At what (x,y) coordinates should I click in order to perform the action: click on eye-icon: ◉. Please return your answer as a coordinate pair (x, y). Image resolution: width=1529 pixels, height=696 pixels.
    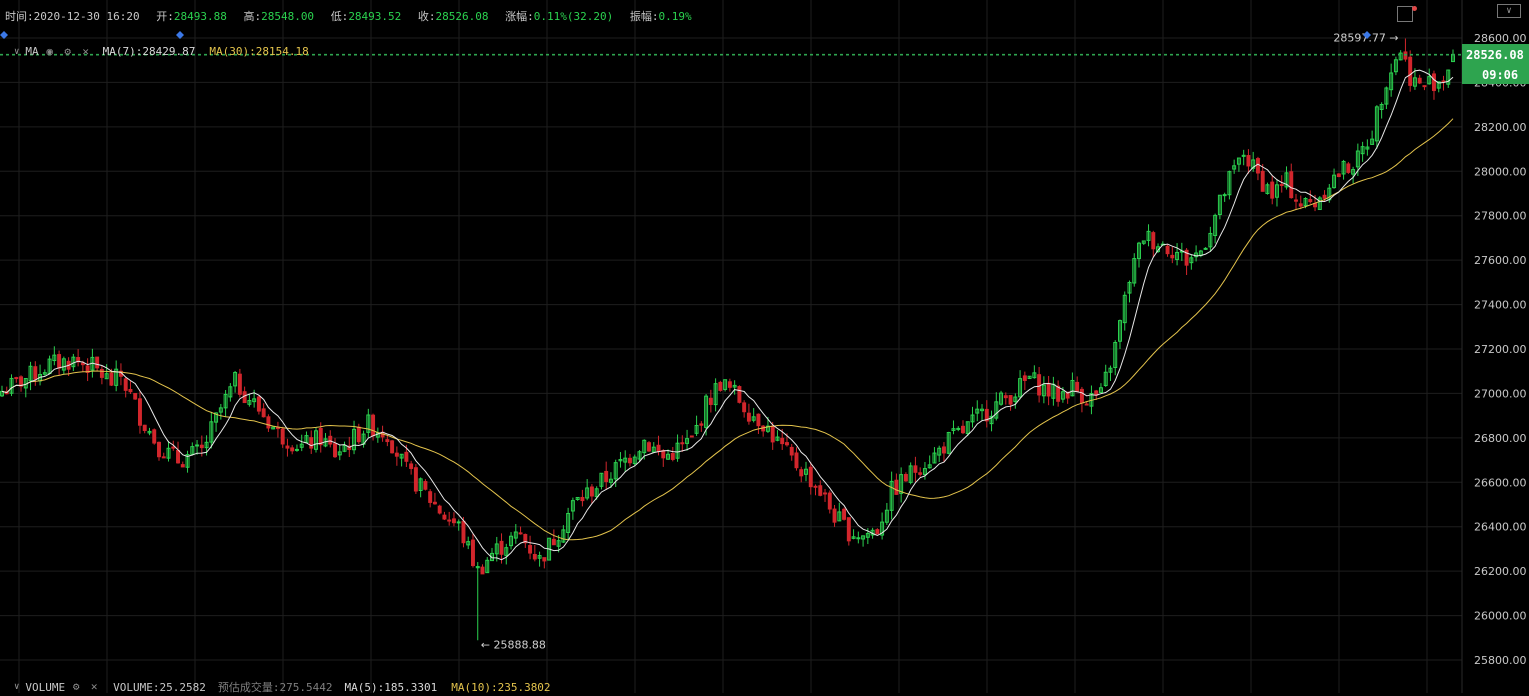
    Looking at the image, I should click on (50, 51).